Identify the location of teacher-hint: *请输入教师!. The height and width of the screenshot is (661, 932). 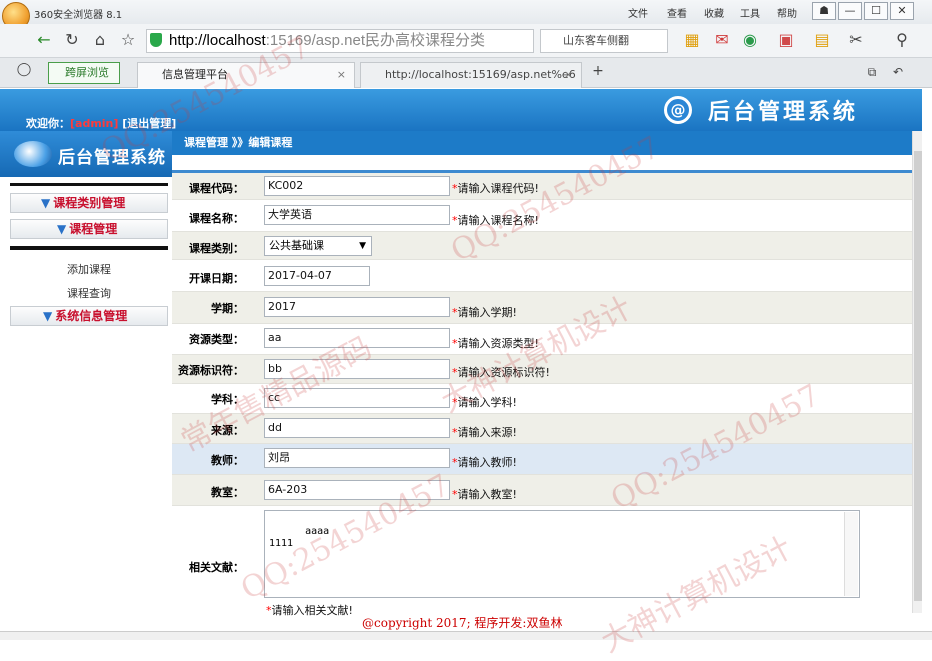
(484, 462).